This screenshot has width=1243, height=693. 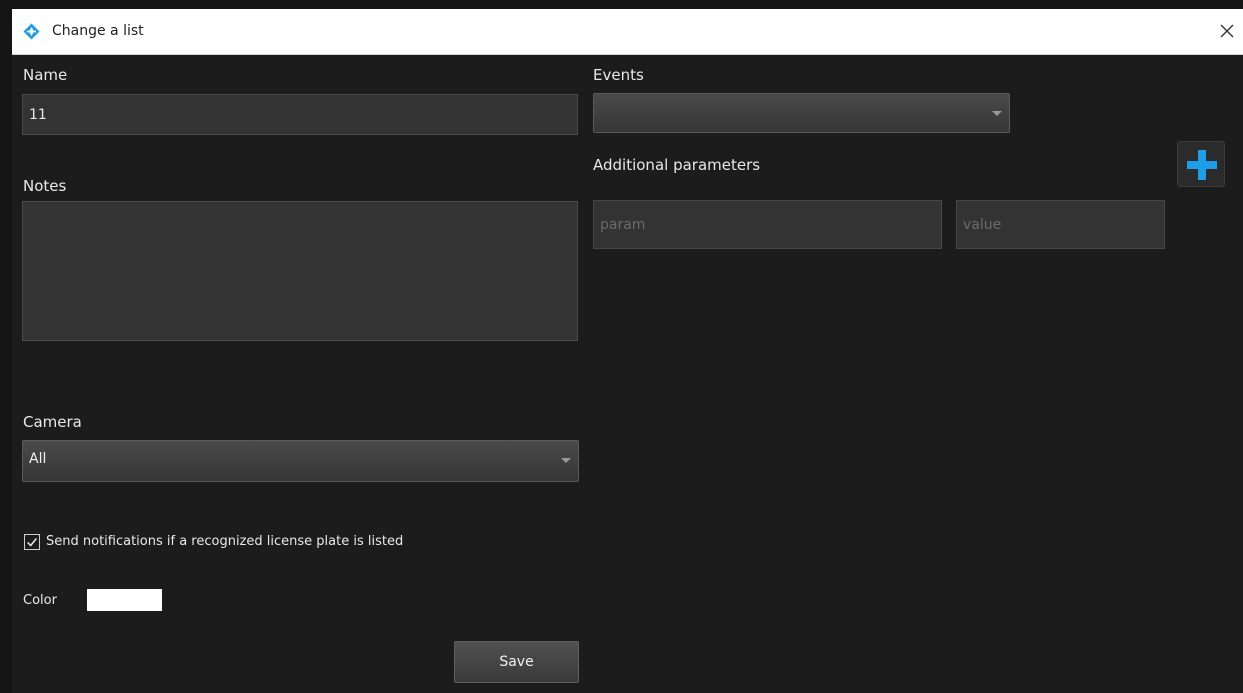 What do you see at coordinates (300, 114) in the screenshot?
I see `name-input` at bounding box center [300, 114].